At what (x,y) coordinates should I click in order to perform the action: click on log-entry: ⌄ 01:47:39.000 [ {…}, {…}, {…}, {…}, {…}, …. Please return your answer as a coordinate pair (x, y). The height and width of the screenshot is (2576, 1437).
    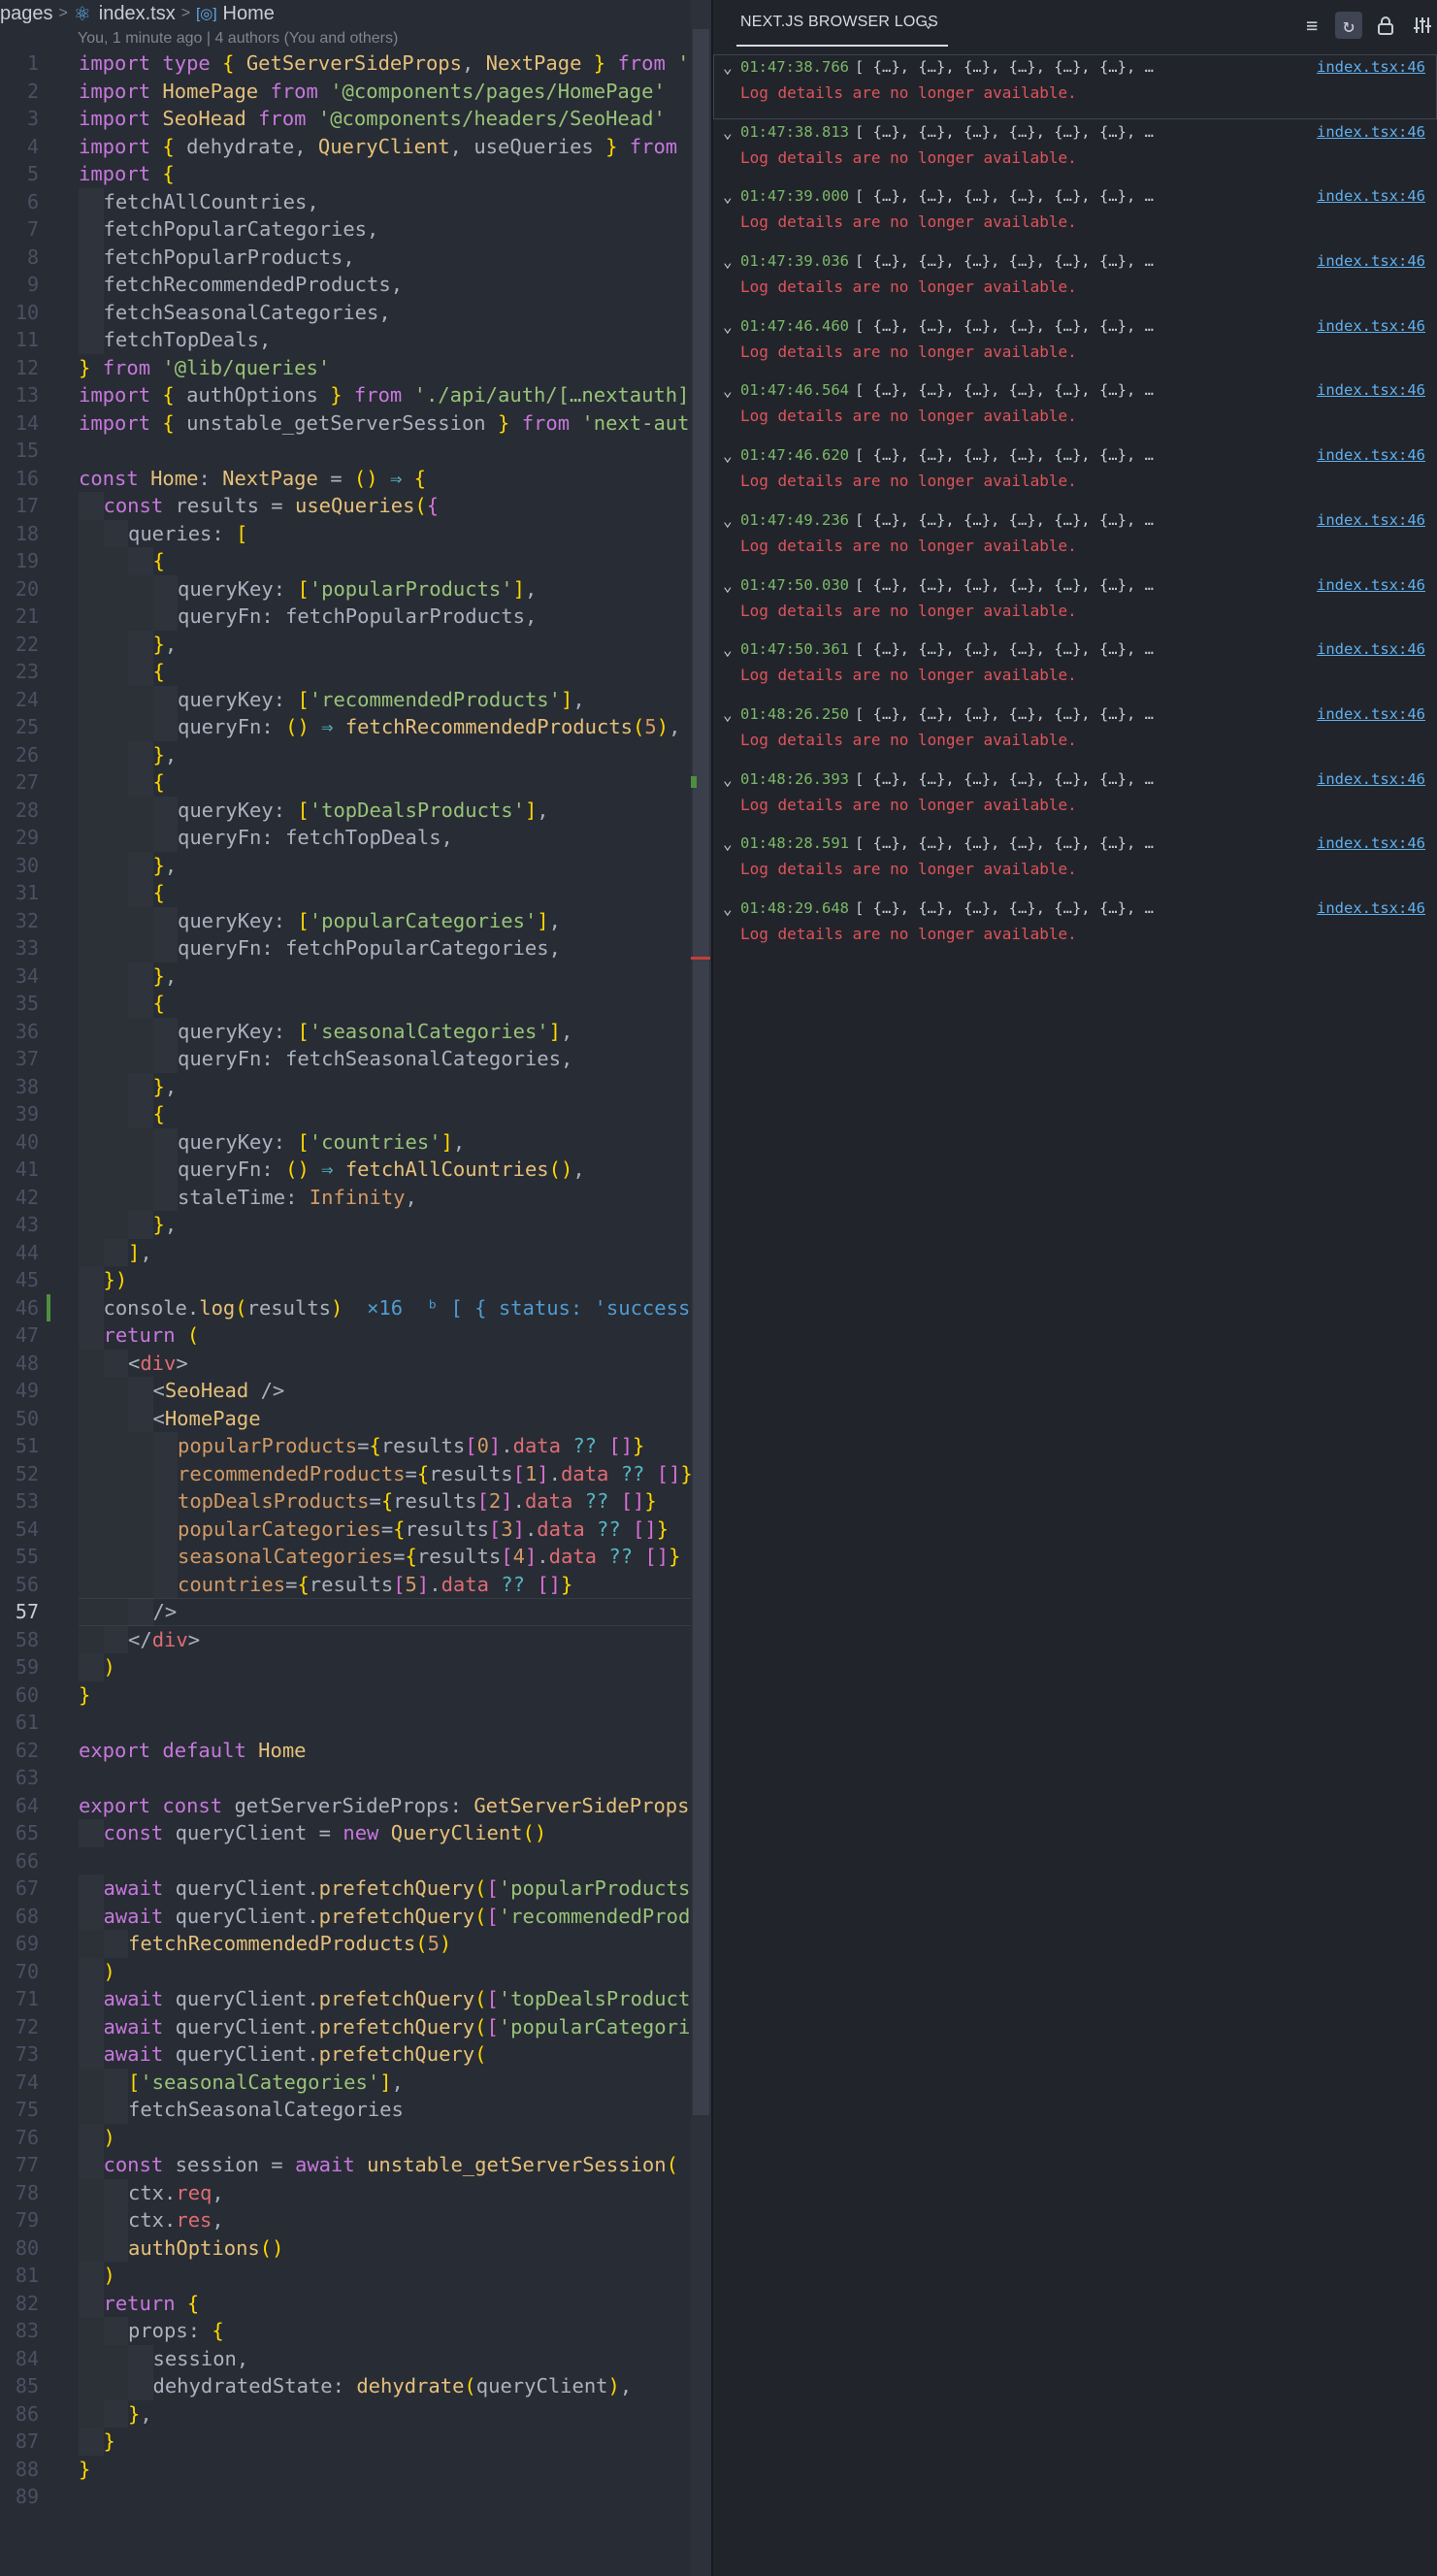
    Looking at the image, I should click on (1075, 216).